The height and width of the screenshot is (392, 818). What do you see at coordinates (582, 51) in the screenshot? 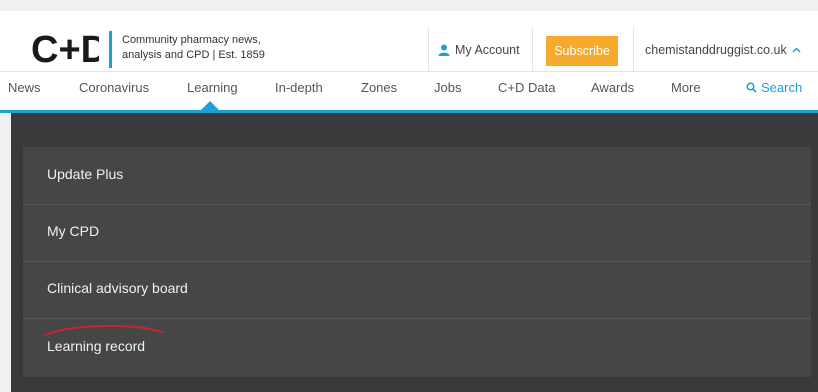
I see `subscribe-button: Subscribe` at bounding box center [582, 51].